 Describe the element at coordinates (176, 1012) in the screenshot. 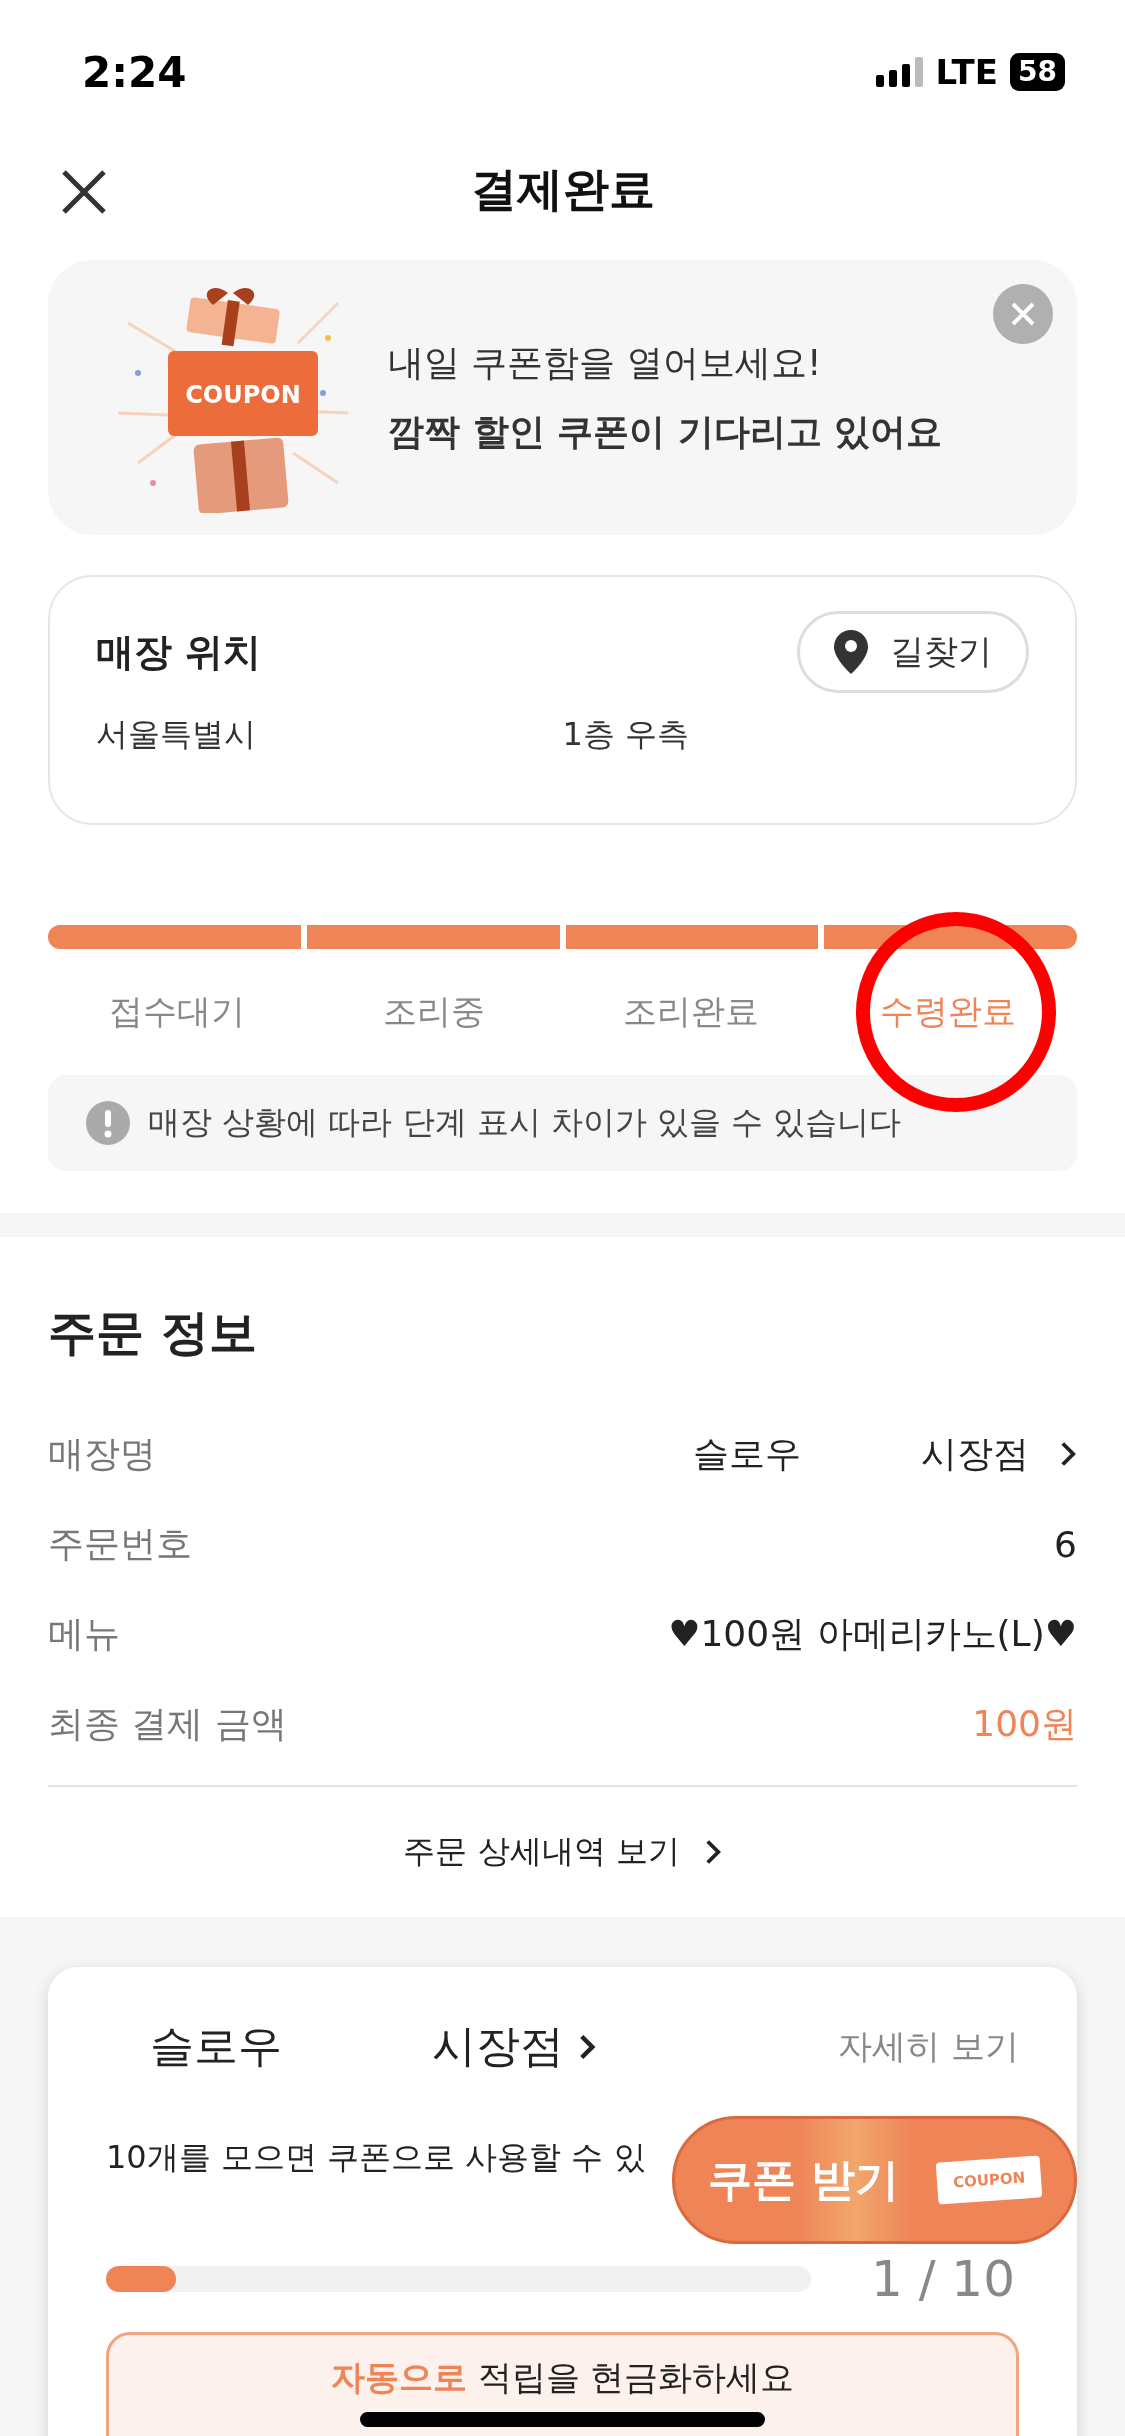

I see `order-step: 접수대기` at that location.